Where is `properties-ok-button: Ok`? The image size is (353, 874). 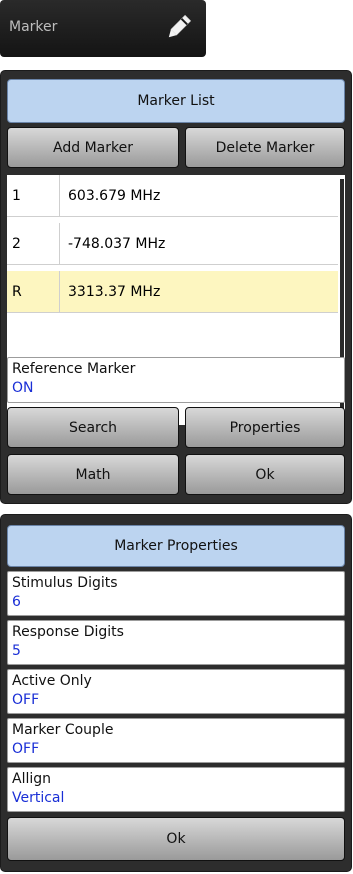
properties-ok-button: Ok is located at coordinates (176, 839).